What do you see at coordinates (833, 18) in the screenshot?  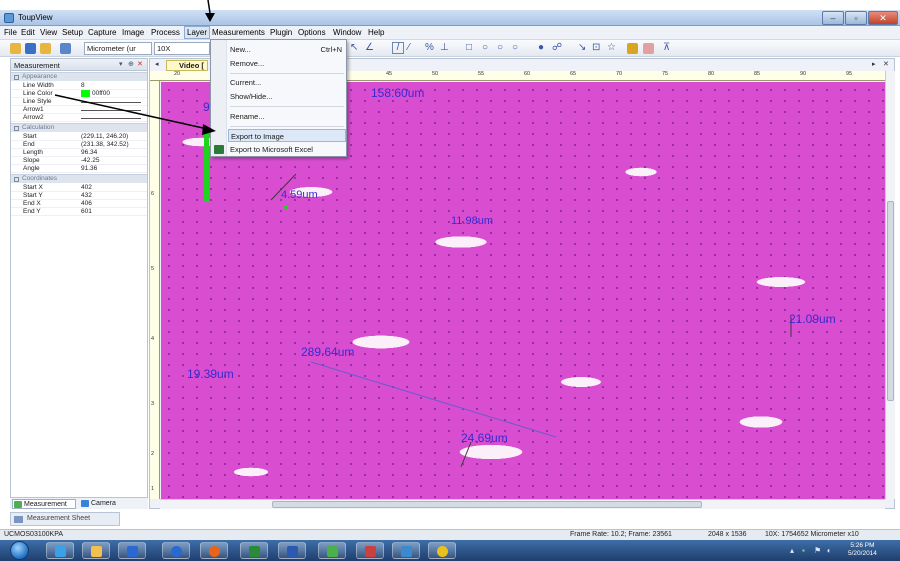 I see `minimize-button: –` at bounding box center [833, 18].